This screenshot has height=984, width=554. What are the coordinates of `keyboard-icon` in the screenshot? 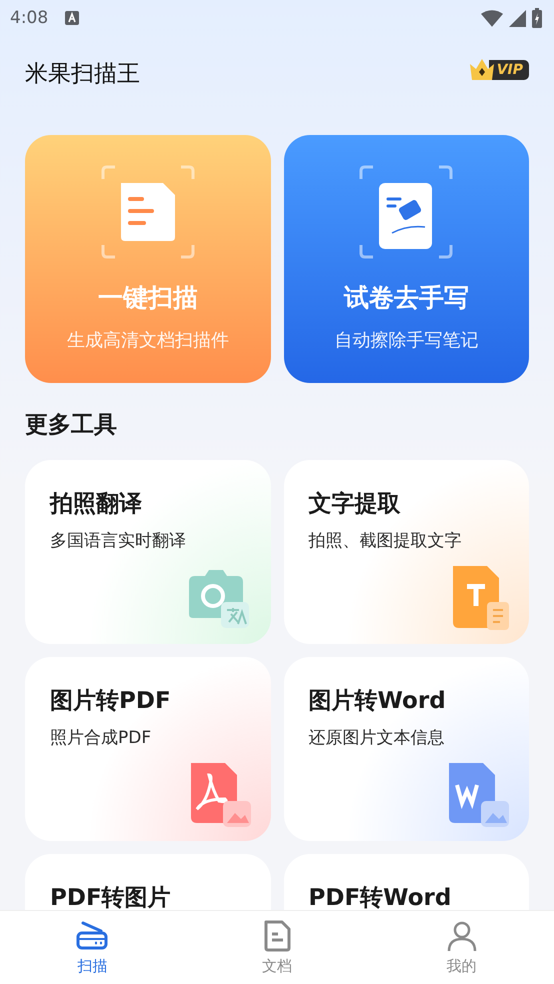 It's located at (72, 18).